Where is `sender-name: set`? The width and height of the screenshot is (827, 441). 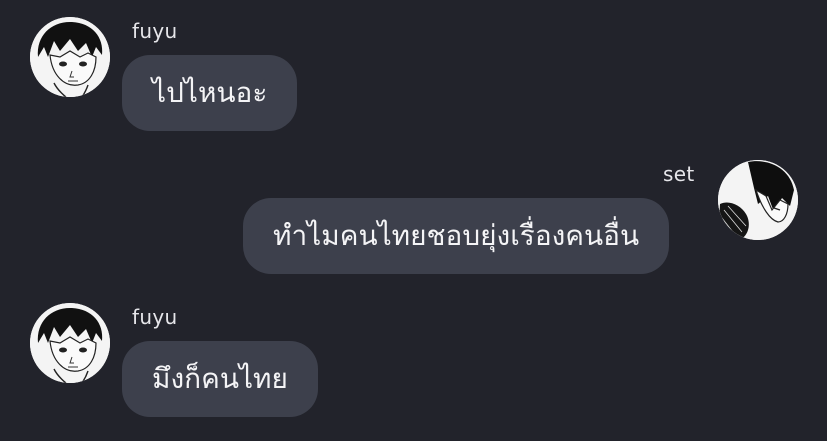 sender-name: set is located at coordinates (679, 174).